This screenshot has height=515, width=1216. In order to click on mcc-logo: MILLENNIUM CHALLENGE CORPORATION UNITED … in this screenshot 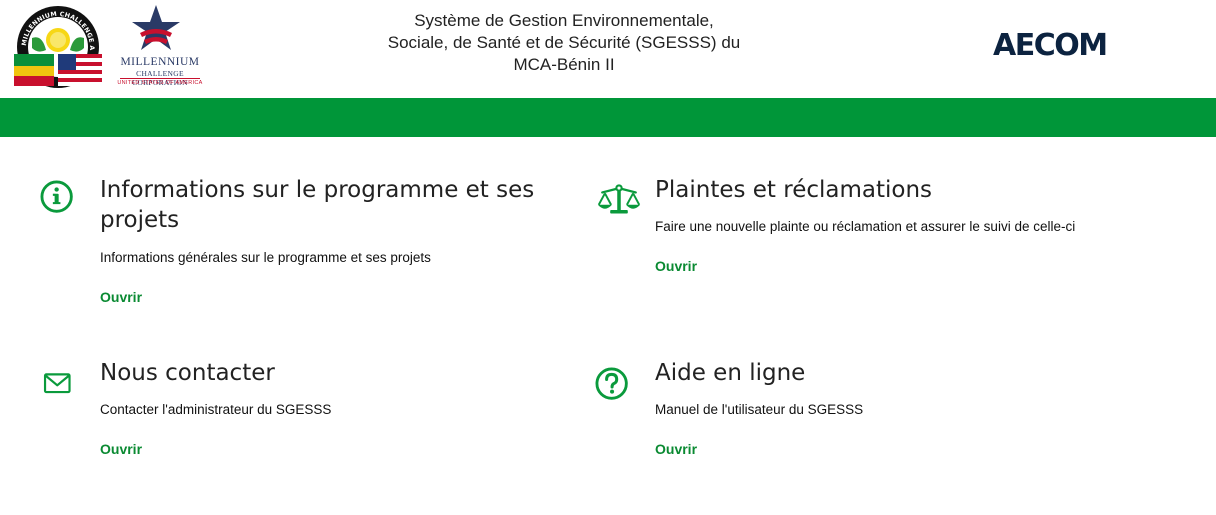, I will do `click(160, 47)`.